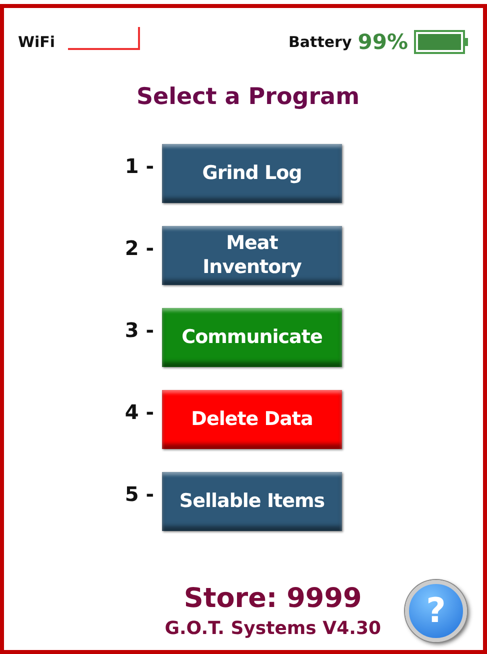 The image size is (487, 654). What do you see at coordinates (139, 494) in the screenshot?
I see `program-number: 5 -` at bounding box center [139, 494].